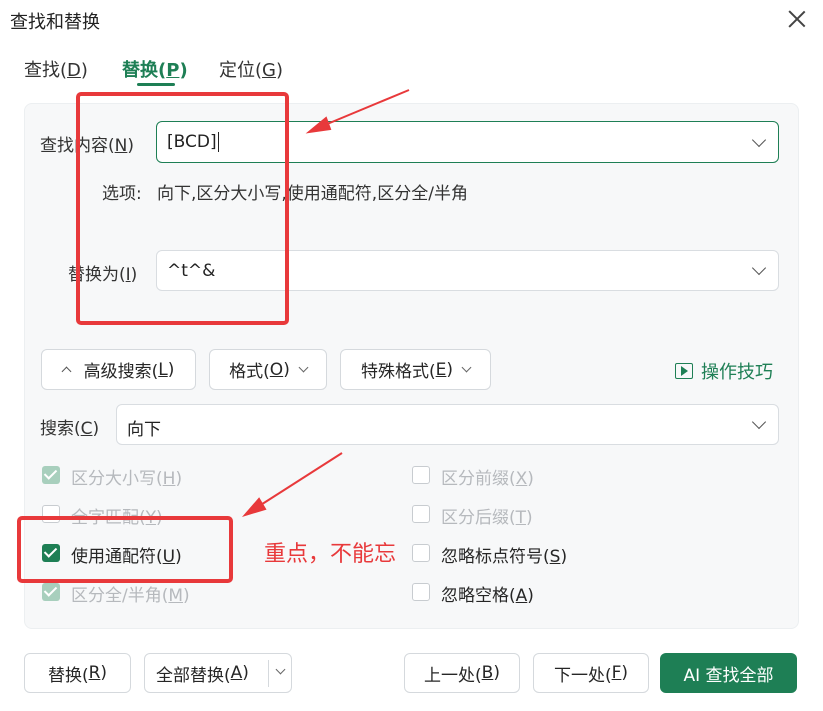 Image resolution: width=823 pixels, height=711 pixels. I want to click on annotation-arrows, so click(325, 303).